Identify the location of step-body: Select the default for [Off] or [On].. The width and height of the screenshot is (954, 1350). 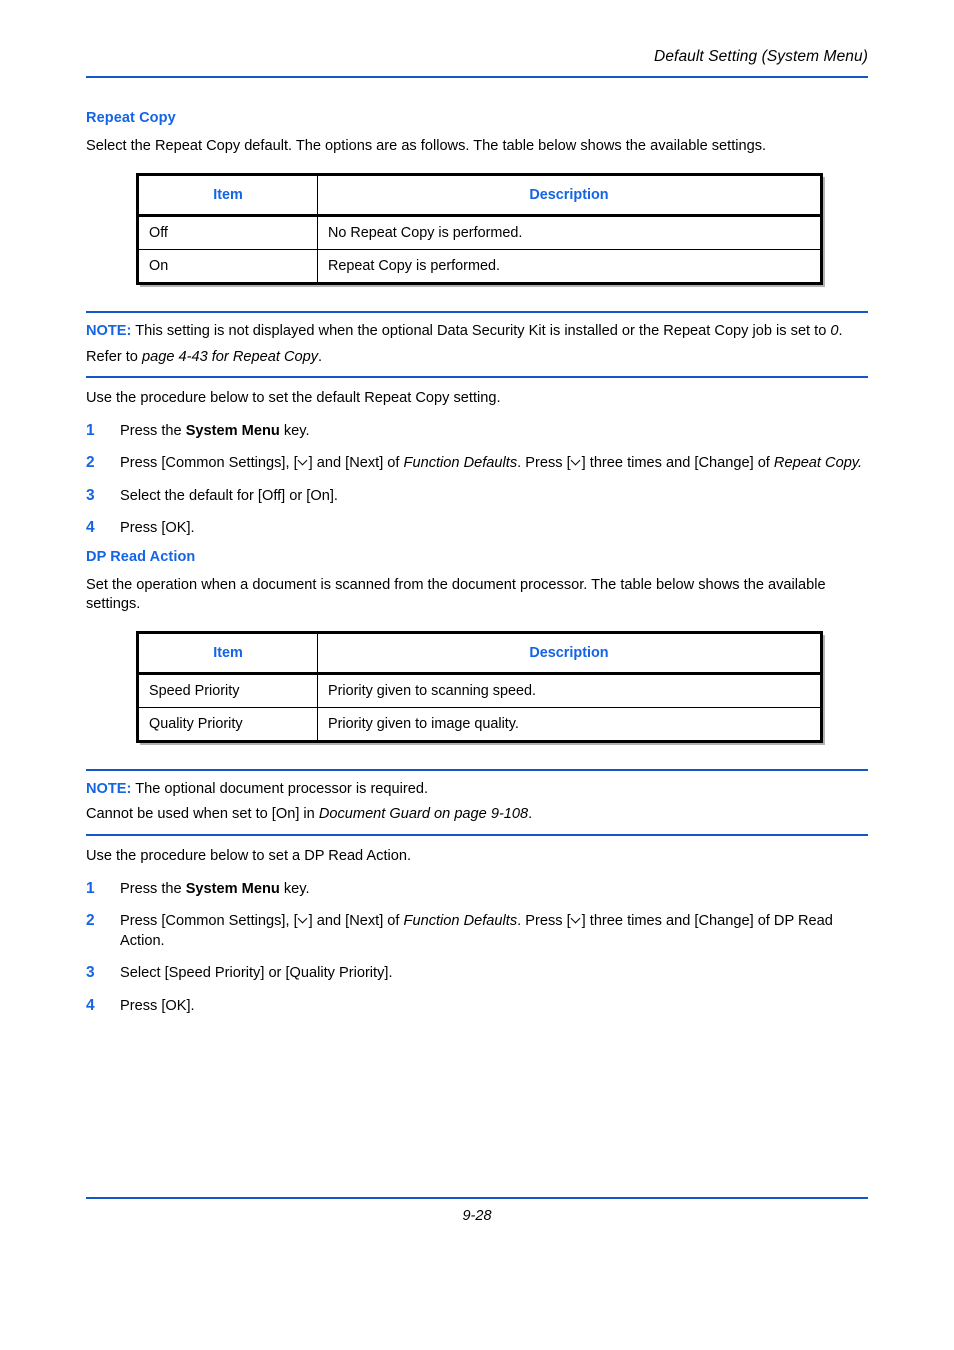
(229, 496).